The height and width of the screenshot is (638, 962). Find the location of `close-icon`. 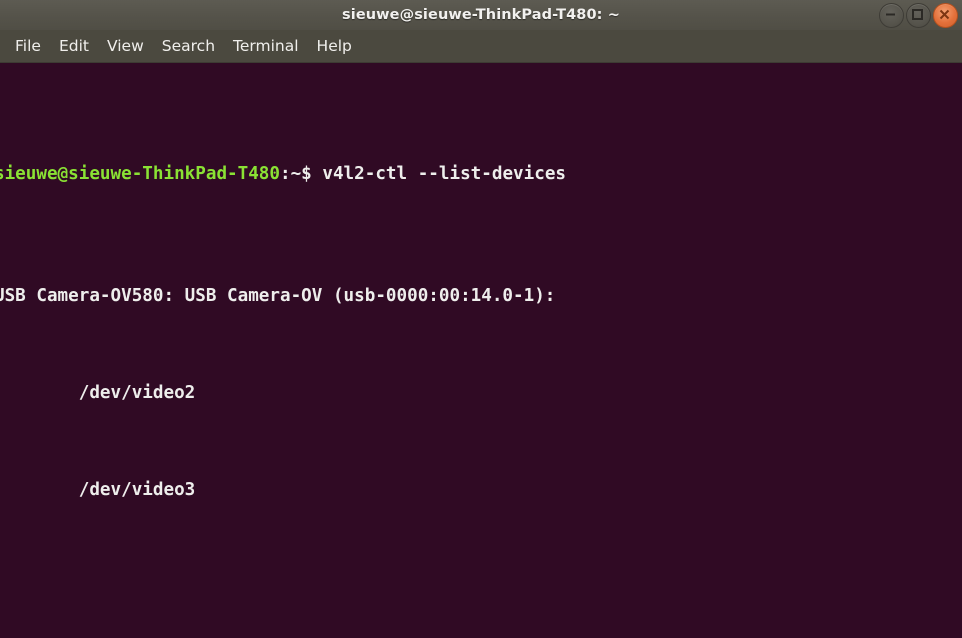

close-icon is located at coordinates (944, 14).